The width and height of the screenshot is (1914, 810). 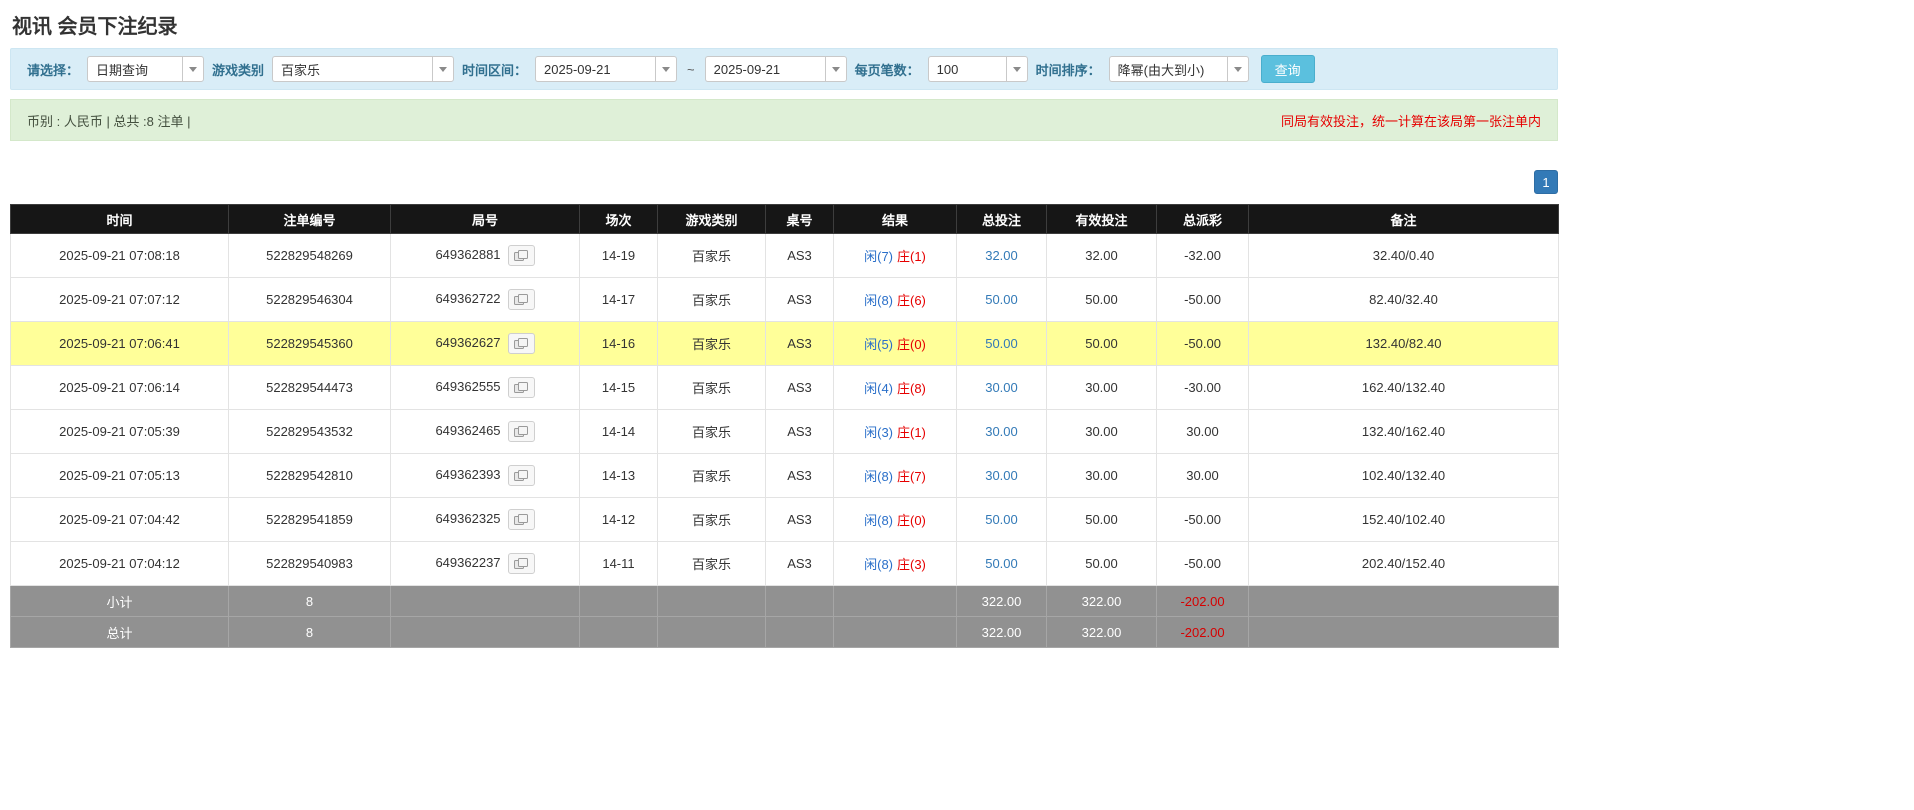 I want to click on cell-result: 闲(8) 庄(3), so click(x=895, y=563).